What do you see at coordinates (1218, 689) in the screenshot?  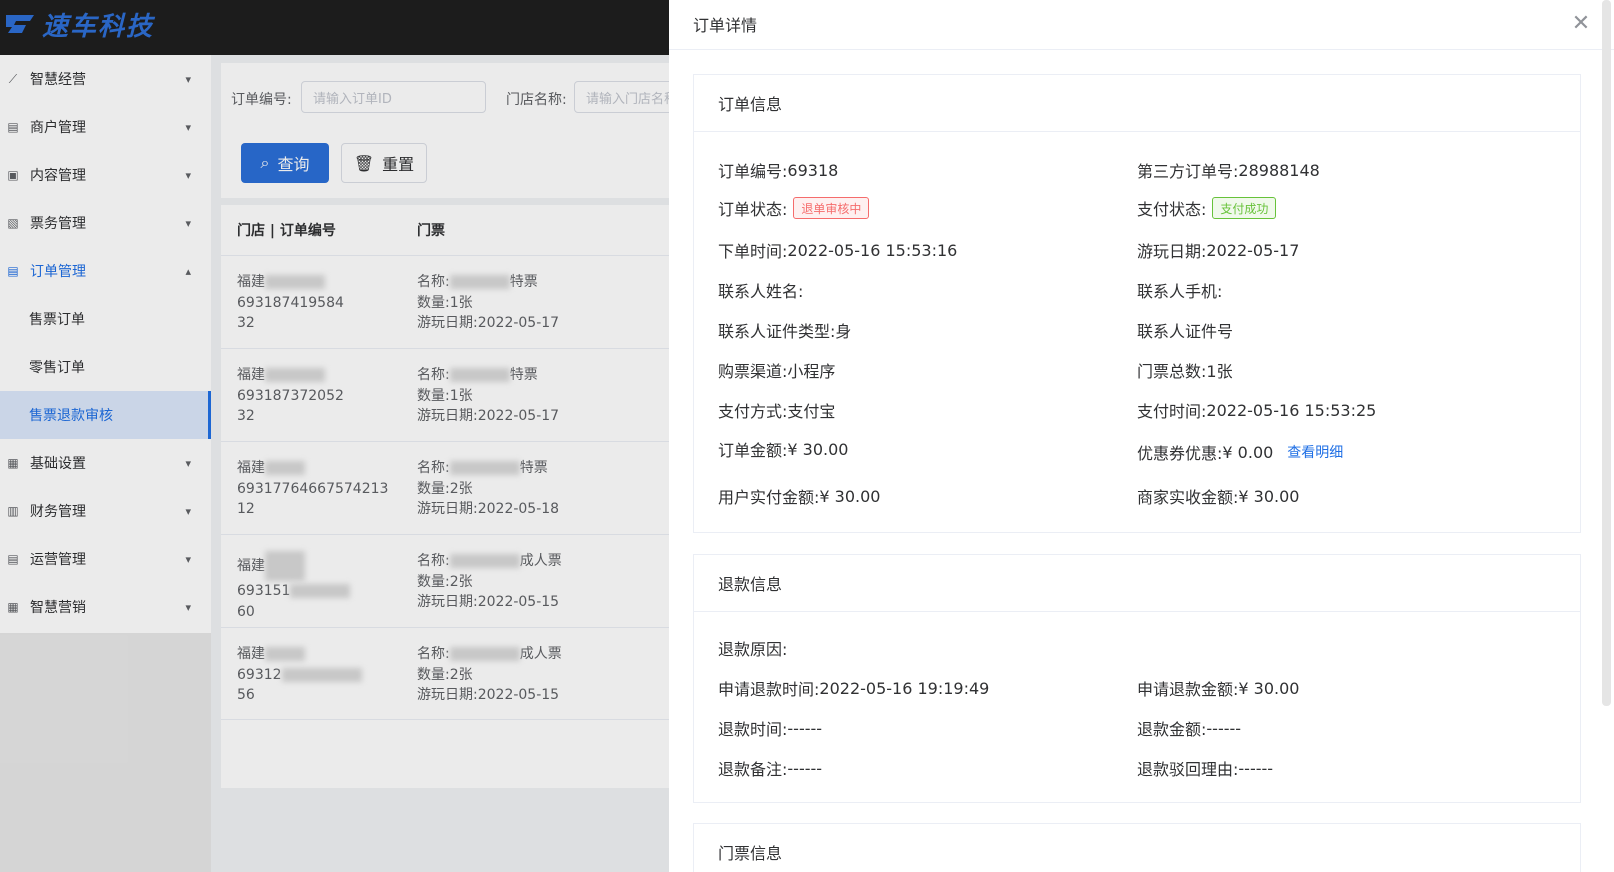 I see `field-apply-amount: 申请退款金额: ¥ 30.00` at bounding box center [1218, 689].